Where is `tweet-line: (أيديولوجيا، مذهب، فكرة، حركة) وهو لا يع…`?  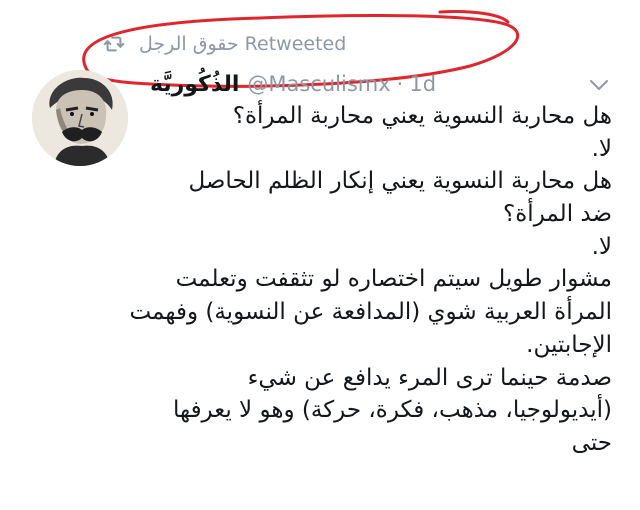 tweet-line: (أيديولوجيا، مذهب، فكرة، حركة) وهو لا يع… is located at coordinates (392, 410).